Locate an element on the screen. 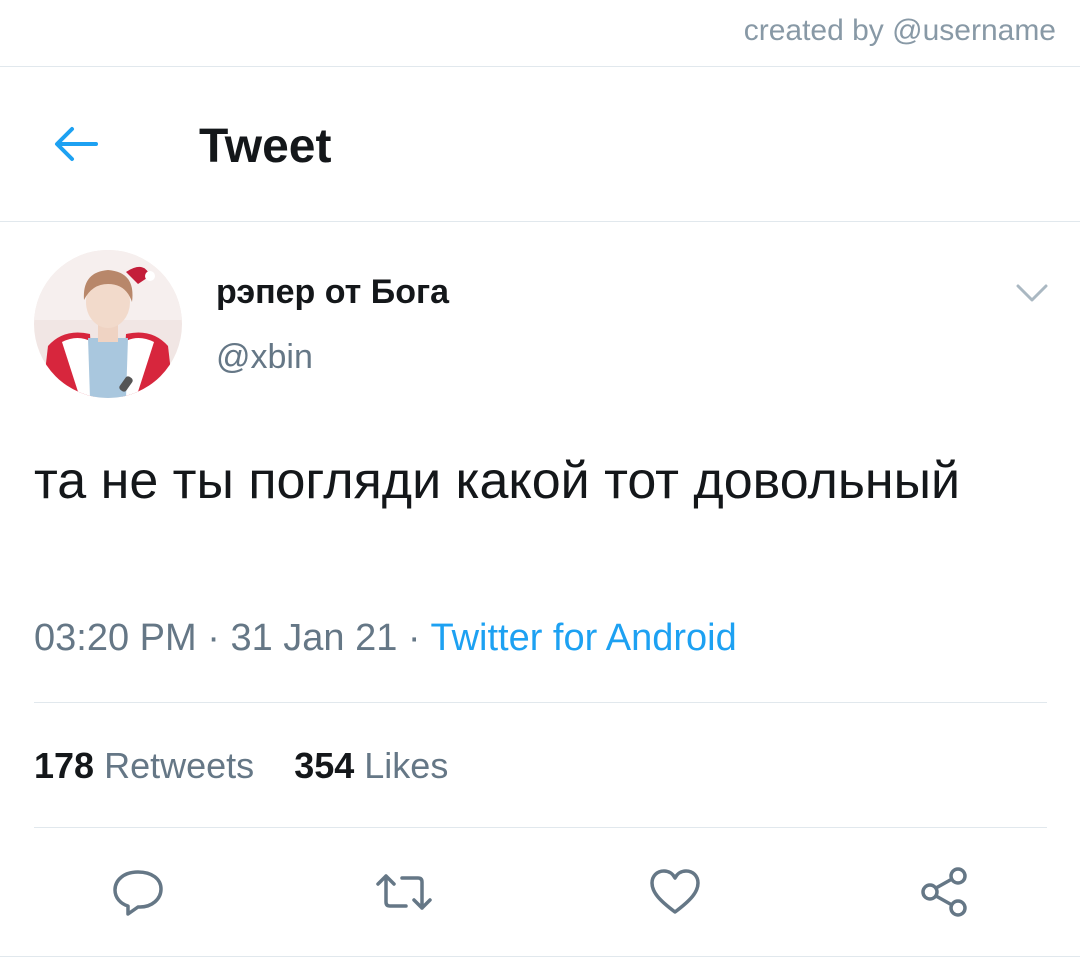  display-name: рэпер от Бога is located at coordinates (332, 292).